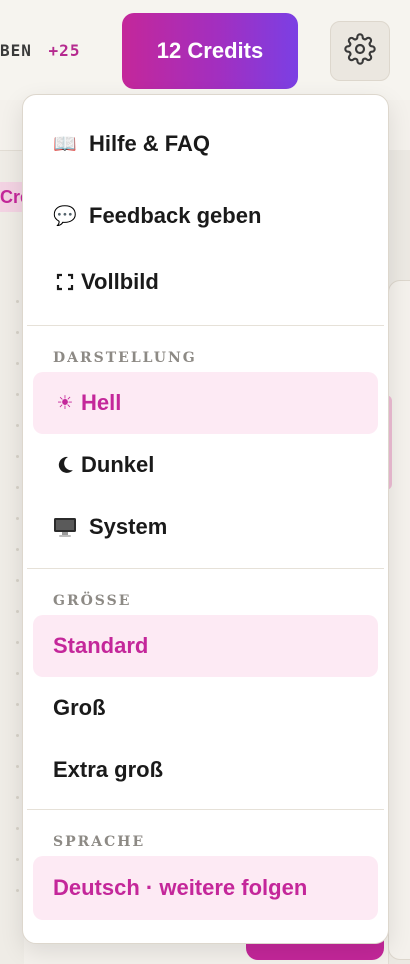 The width and height of the screenshot is (410, 964). Describe the element at coordinates (205, 770) in the screenshot. I see `size-option-extra-large: Extra groß` at that location.